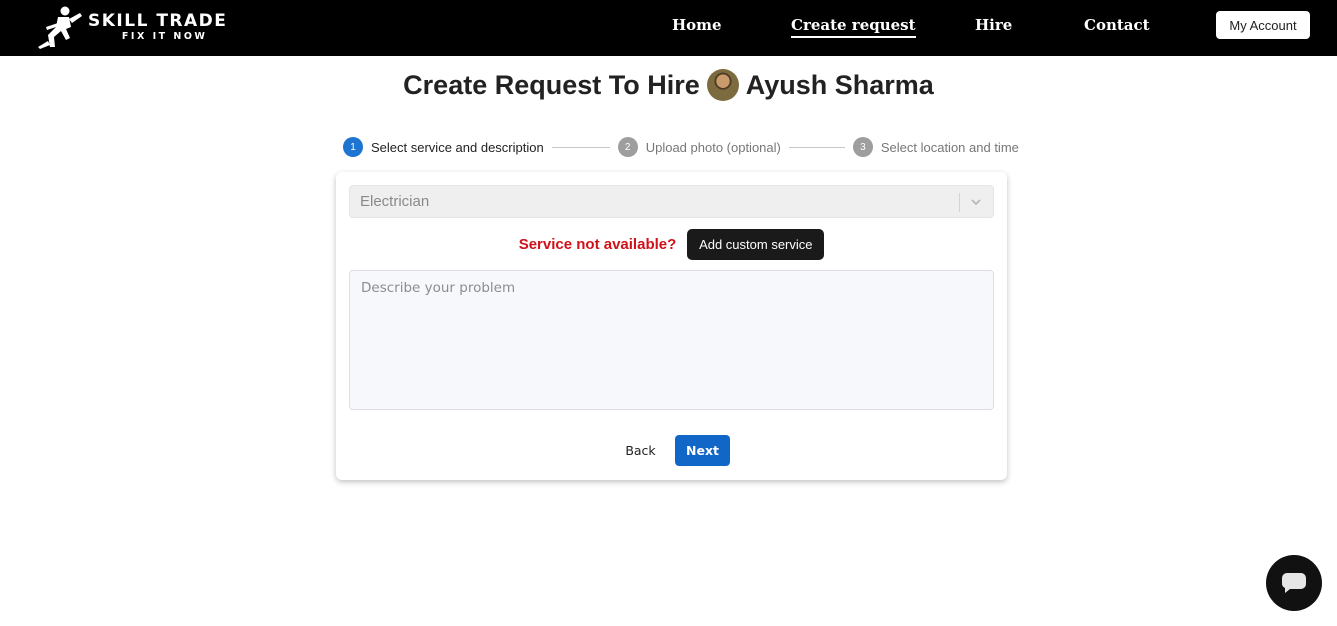  Describe the element at coordinates (722, 85) in the screenshot. I see `worker-avatar` at that location.